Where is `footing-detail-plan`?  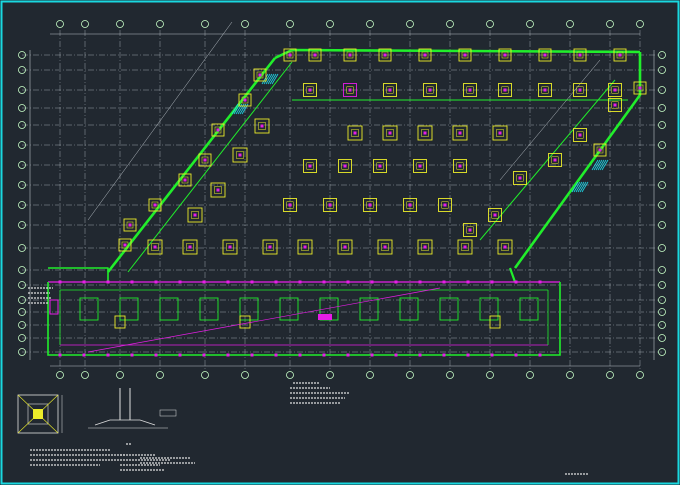 footing-detail-plan is located at coordinates (40, 414).